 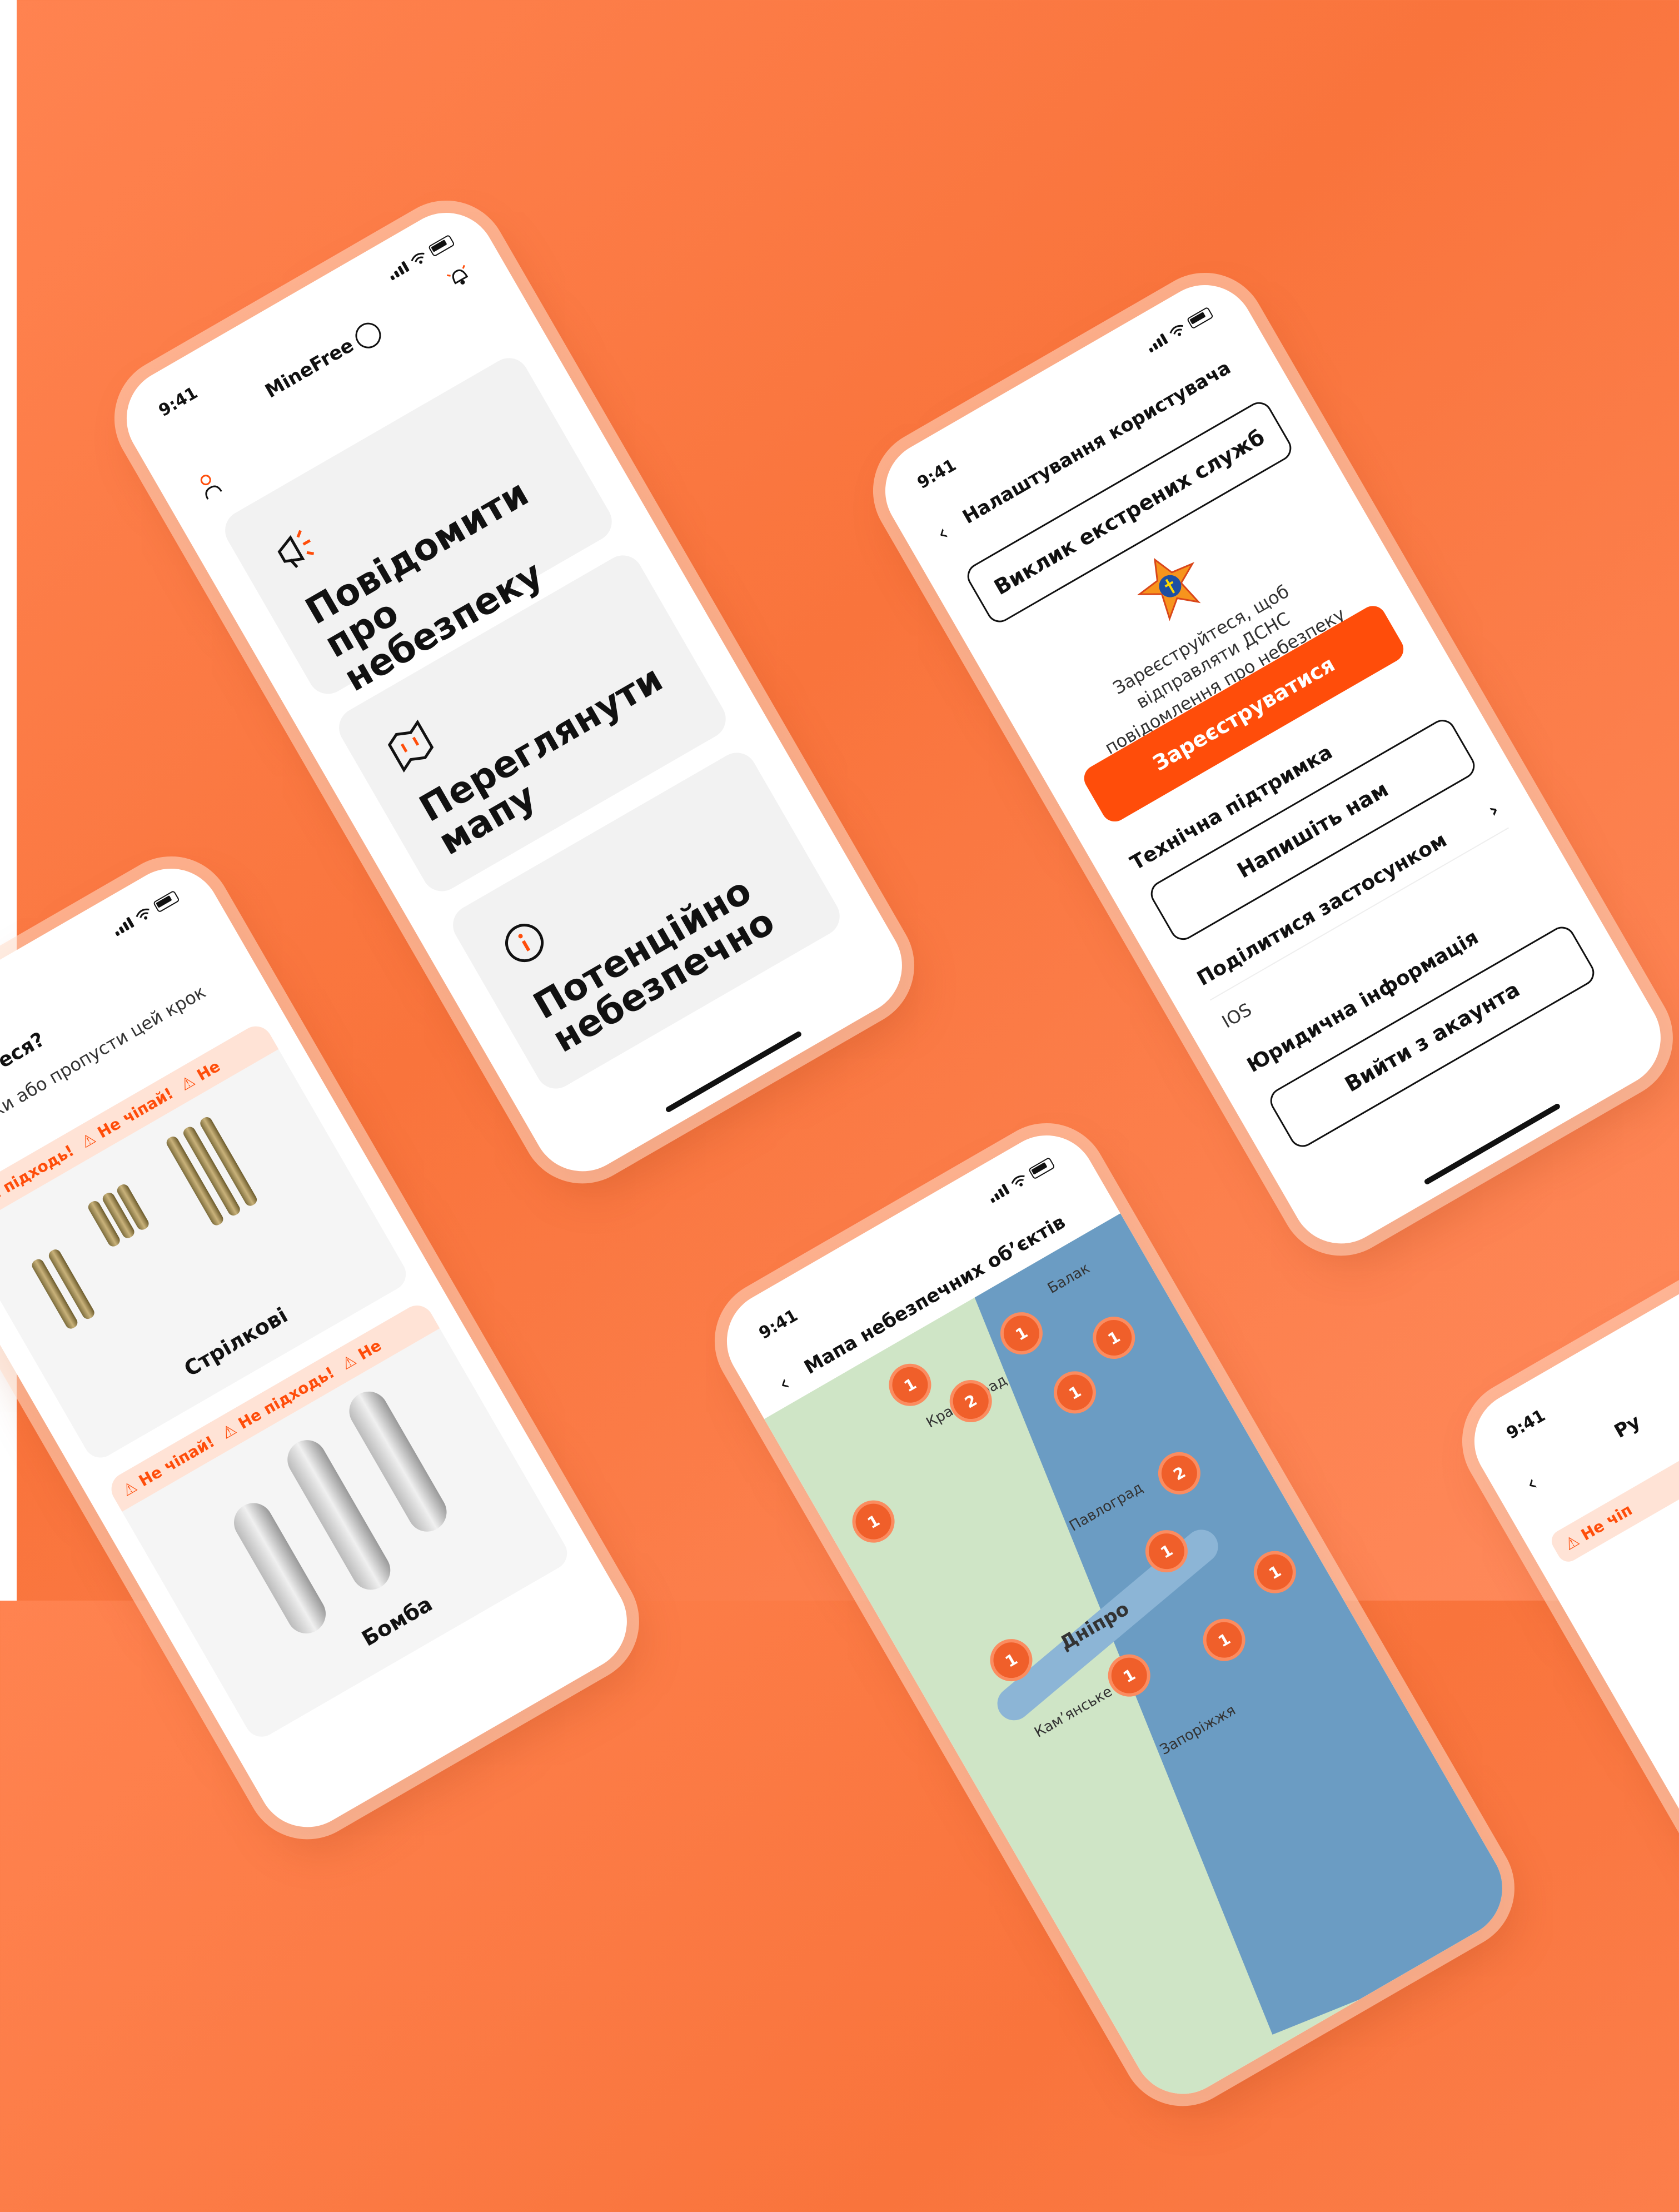 I want to click on bomb-image, so click(x=280, y=1569).